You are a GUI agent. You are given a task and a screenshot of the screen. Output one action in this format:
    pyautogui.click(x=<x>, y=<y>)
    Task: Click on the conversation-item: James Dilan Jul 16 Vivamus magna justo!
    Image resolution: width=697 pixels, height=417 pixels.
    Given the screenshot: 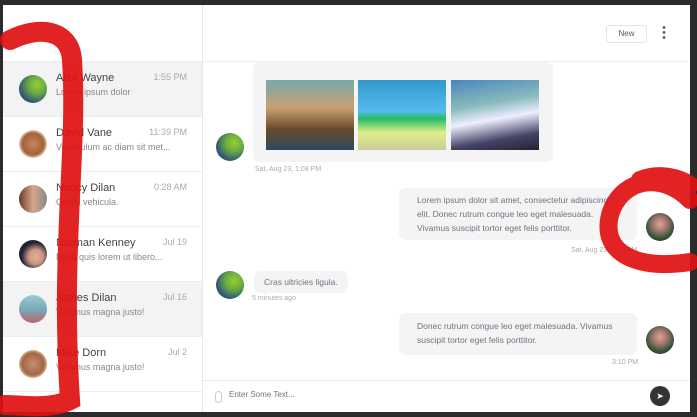 What is the action you would take?
    pyautogui.click(x=102, y=309)
    